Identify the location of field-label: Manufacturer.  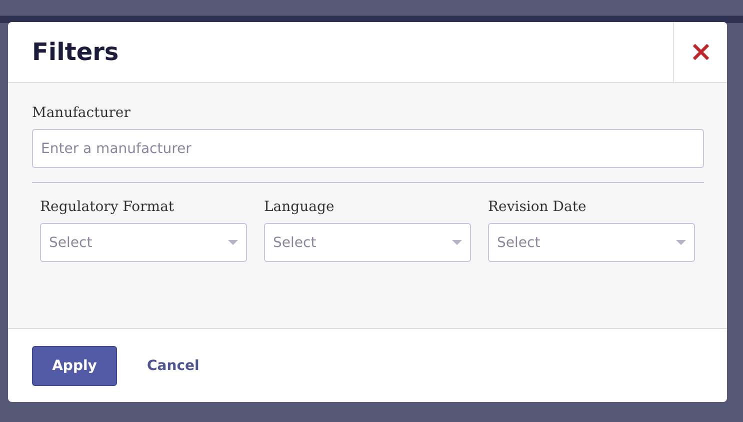
(82, 113).